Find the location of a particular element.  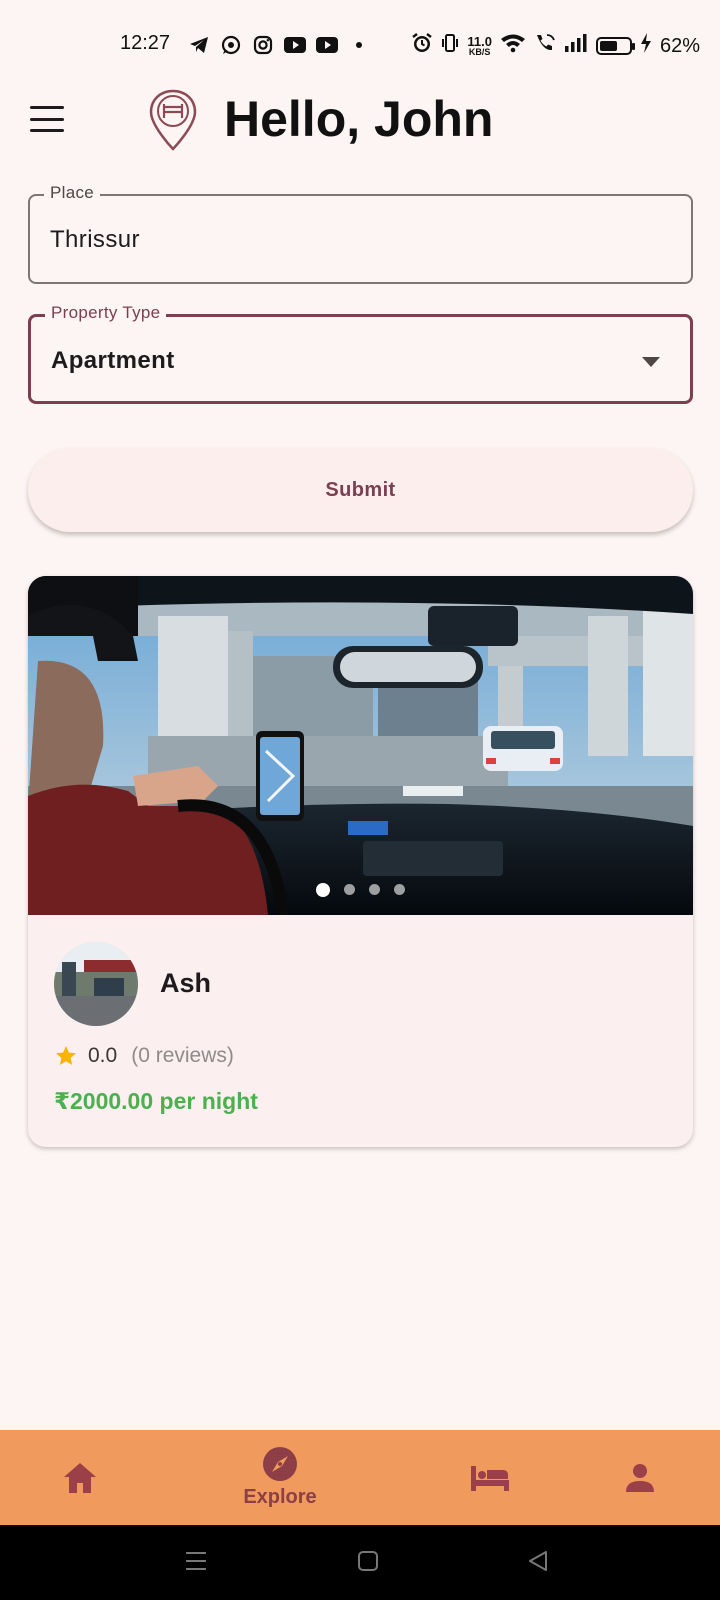

nav-home is located at coordinates (80, 1477).